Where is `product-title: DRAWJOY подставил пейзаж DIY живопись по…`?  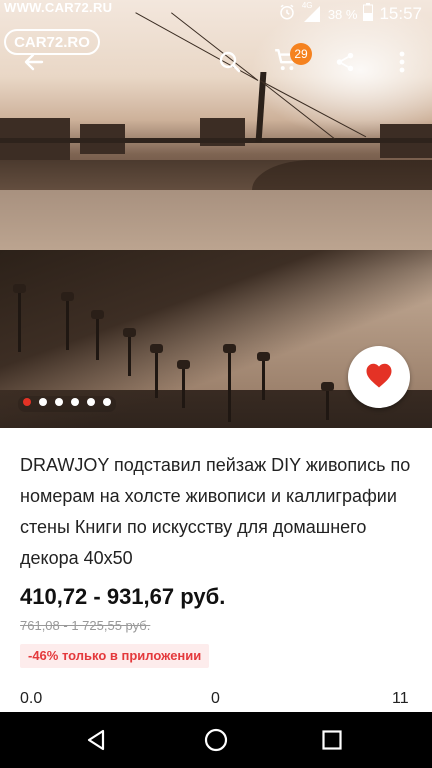
product-title: DRAWJOY подставил пейзаж DIY живопись по… is located at coordinates (215, 511).